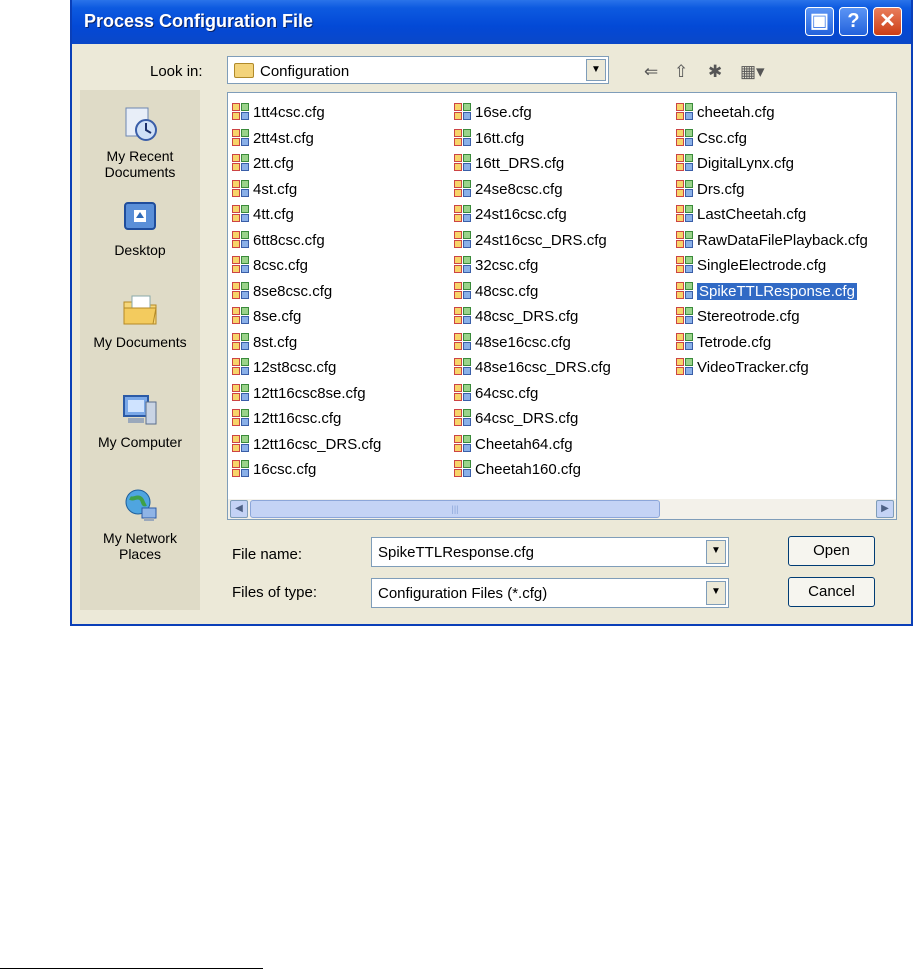 Image resolution: width=914 pixels, height=980 pixels. Describe the element at coordinates (711, 139) in the screenshot. I see `file-item: Csc.cfg` at that location.